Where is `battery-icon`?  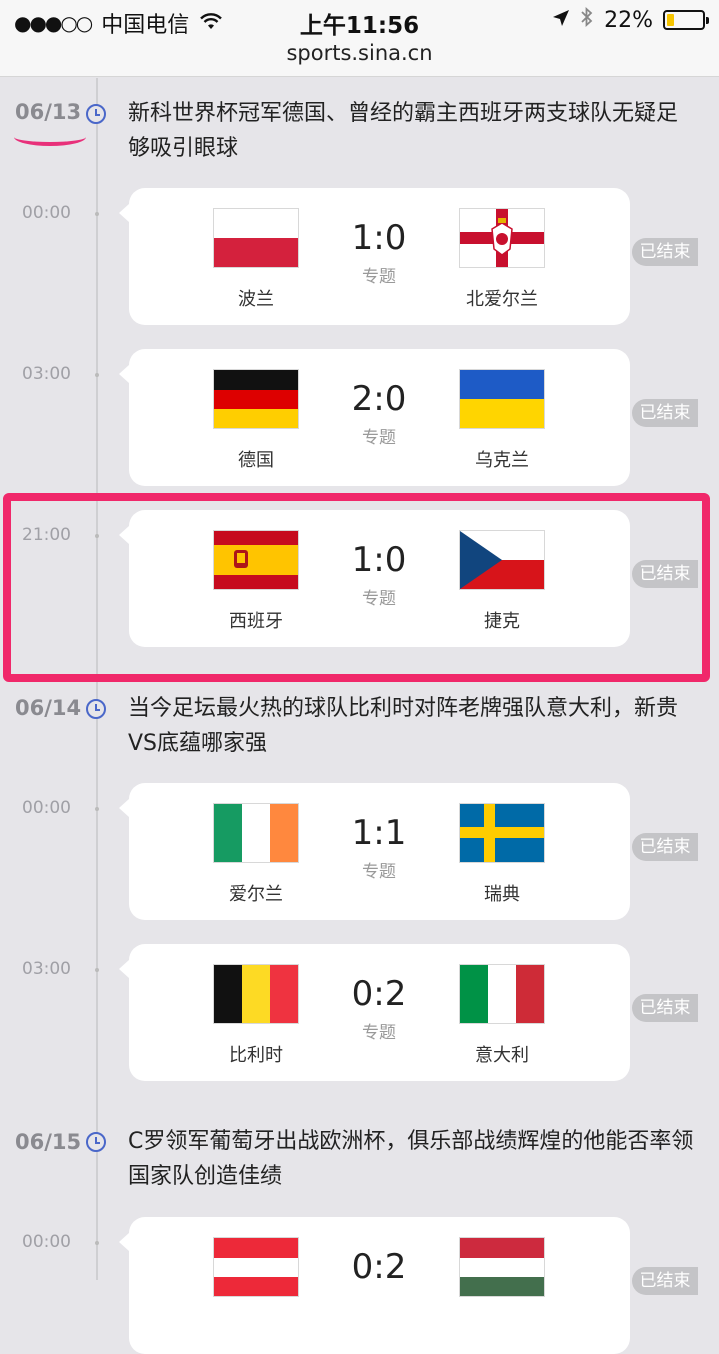
battery-icon is located at coordinates (686, 20).